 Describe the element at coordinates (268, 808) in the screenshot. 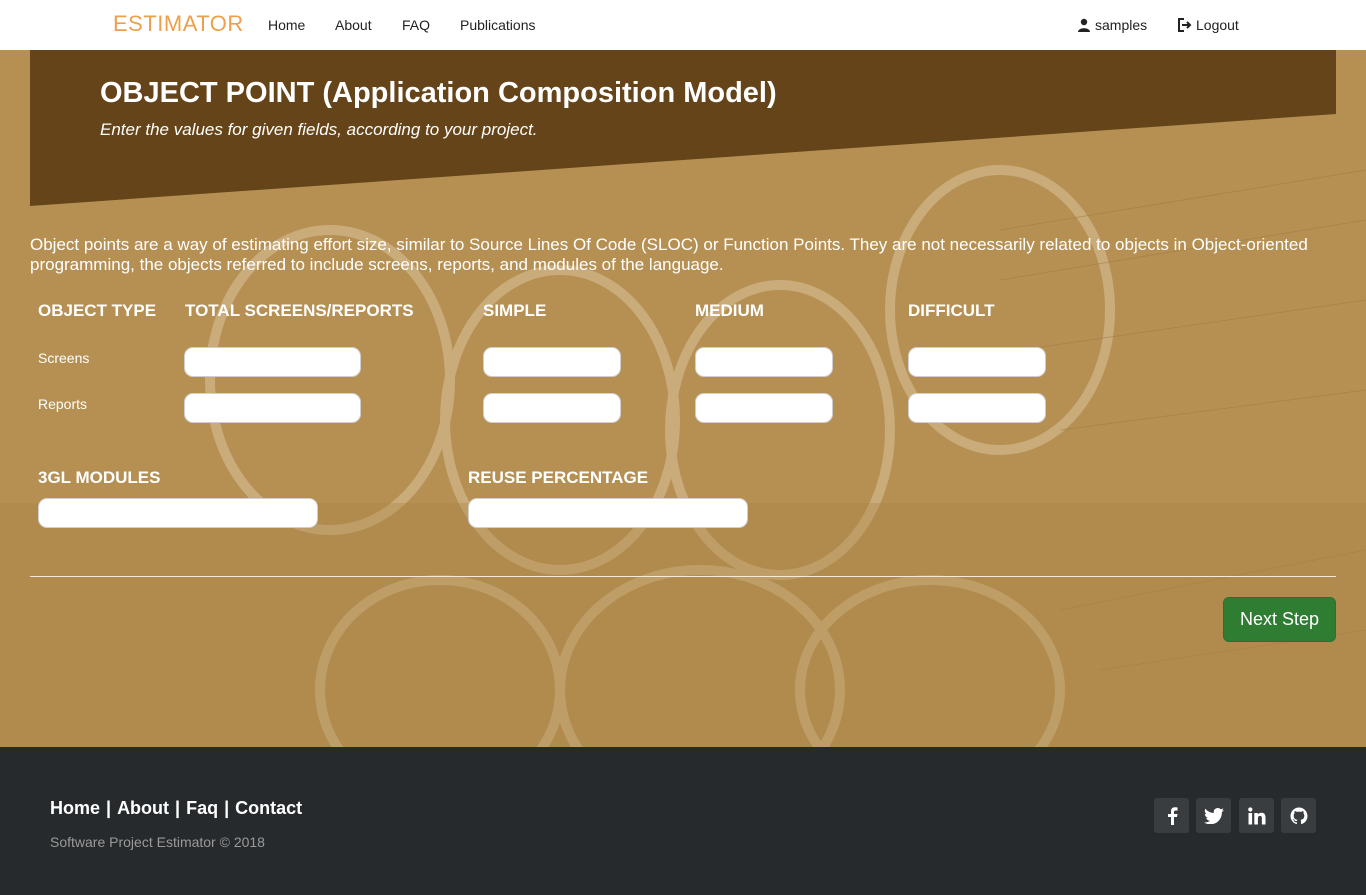

I see `footer-link-contact: Contact` at that location.